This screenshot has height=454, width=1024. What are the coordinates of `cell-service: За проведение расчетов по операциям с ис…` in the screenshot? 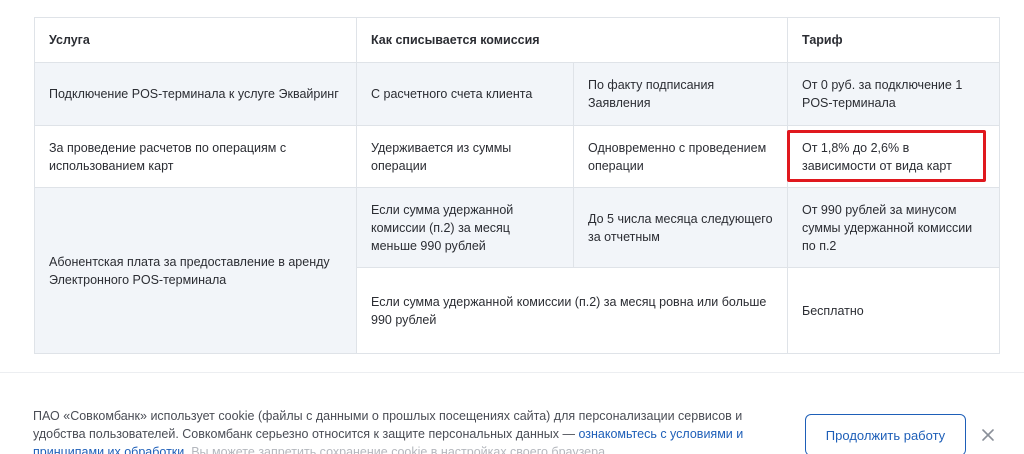 It's located at (195, 156).